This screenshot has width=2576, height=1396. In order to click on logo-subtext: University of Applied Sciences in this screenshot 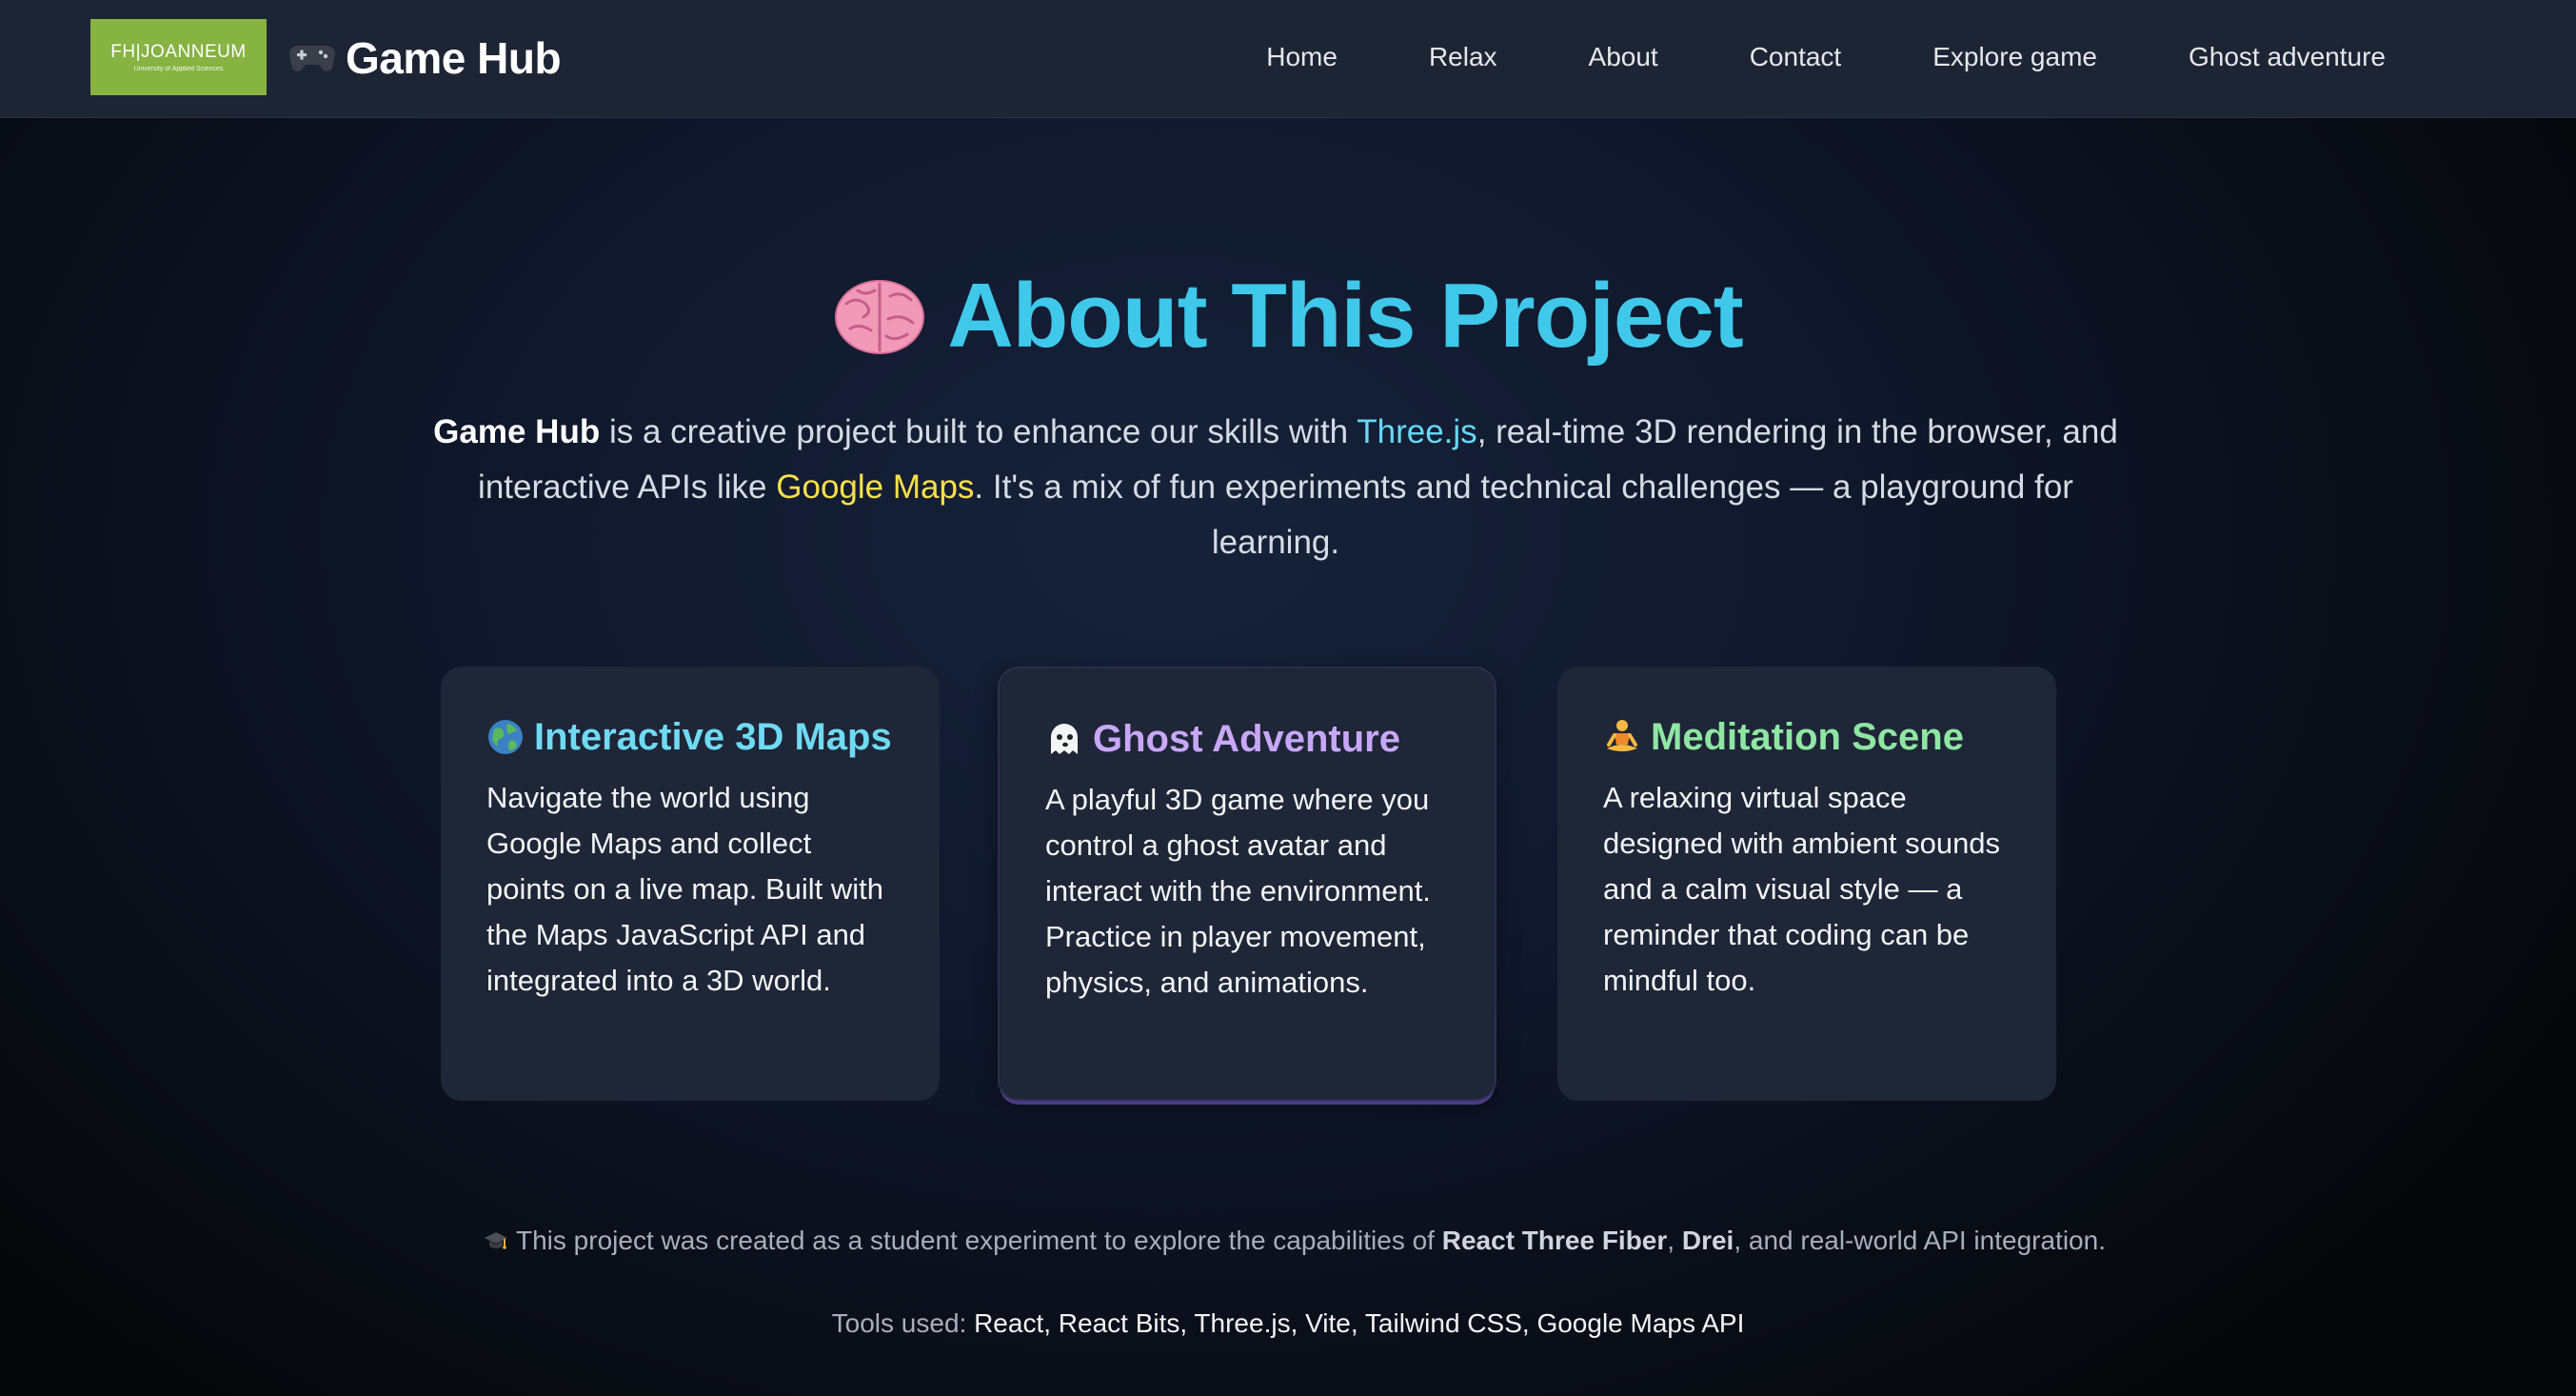, I will do `click(178, 69)`.